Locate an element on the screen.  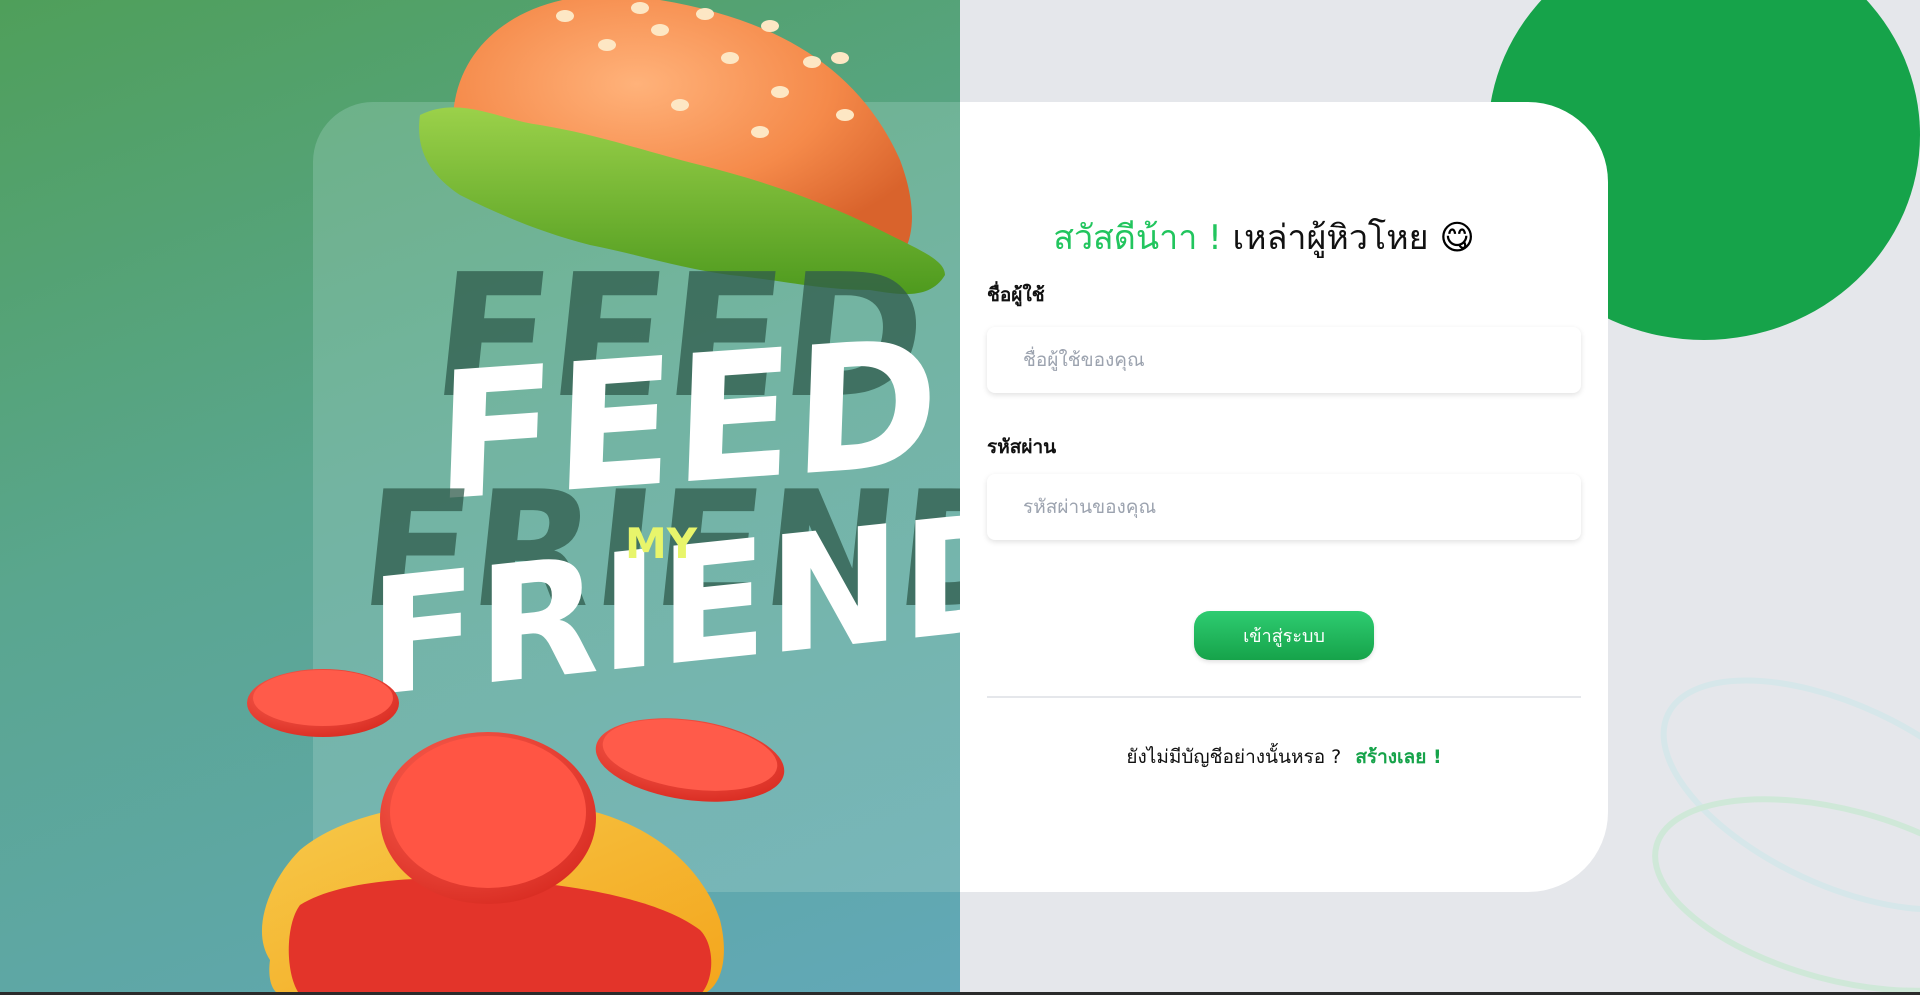
username-input is located at coordinates (1284, 360).